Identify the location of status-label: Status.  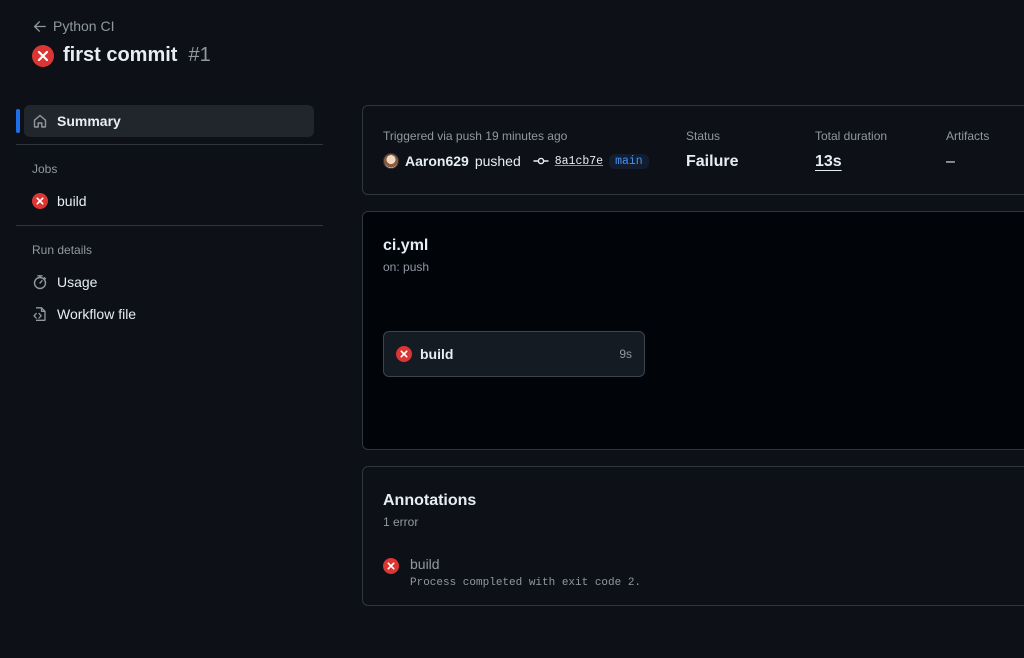
(703, 136).